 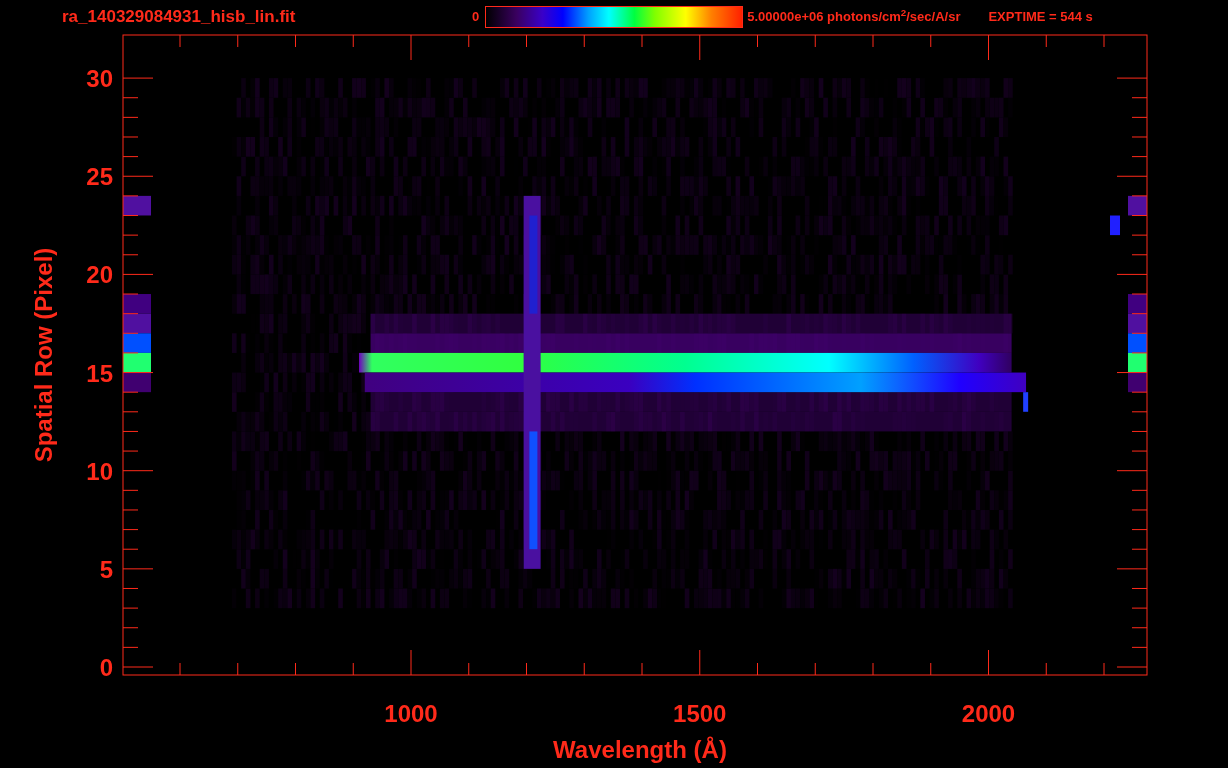 What do you see at coordinates (411, 713) in the screenshot?
I see `x-tick-label: 1000` at bounding box center [411, 713].